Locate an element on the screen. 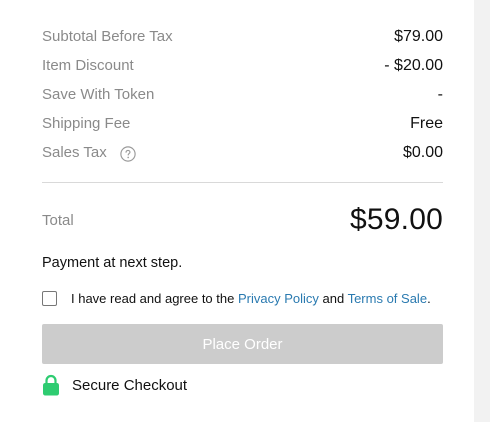 This screenshot has height=422, width=490. payment-note: Payment at next step. is located at coordinates (112, 263).